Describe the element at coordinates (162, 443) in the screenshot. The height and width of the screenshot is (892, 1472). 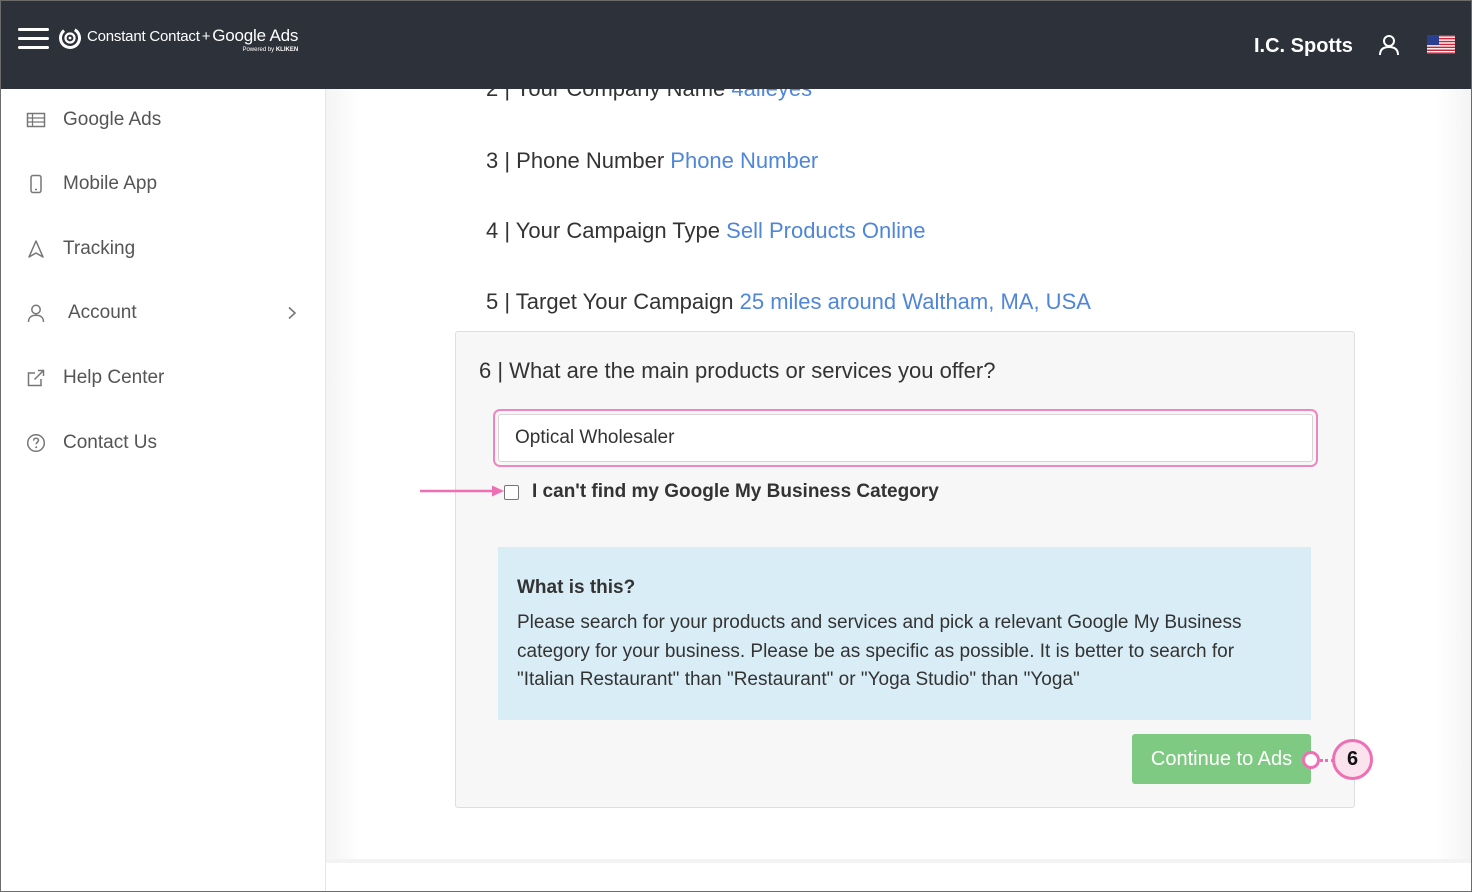
I see `sidebar-item-contact-us: Contact Us` at that location.